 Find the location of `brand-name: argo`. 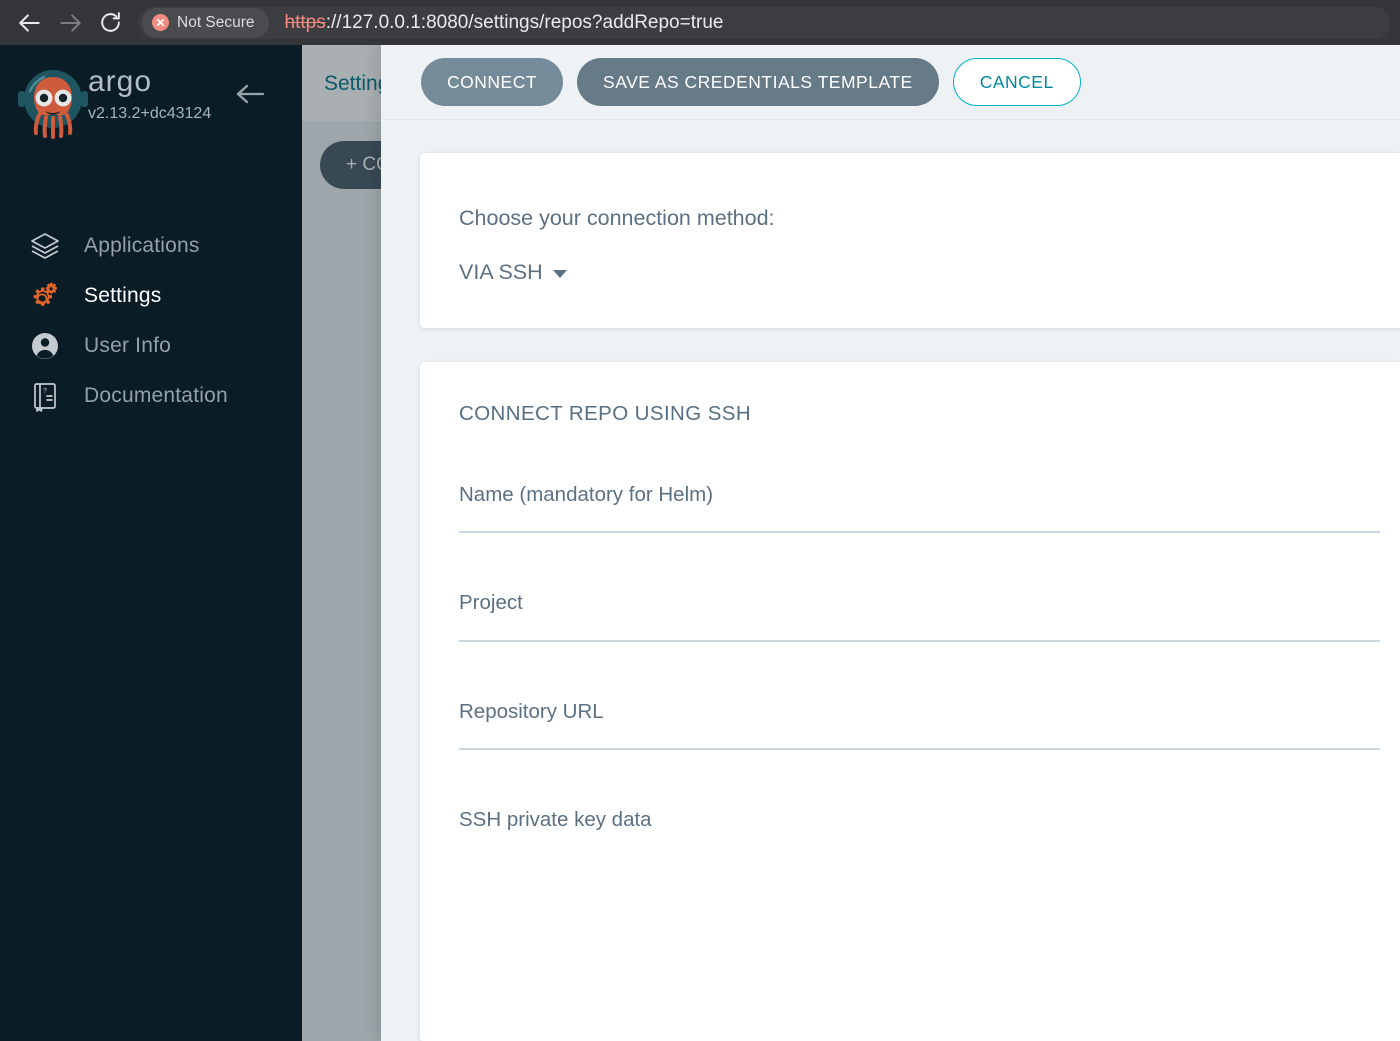

brand-name: argo is located at coordinates (120, 81).